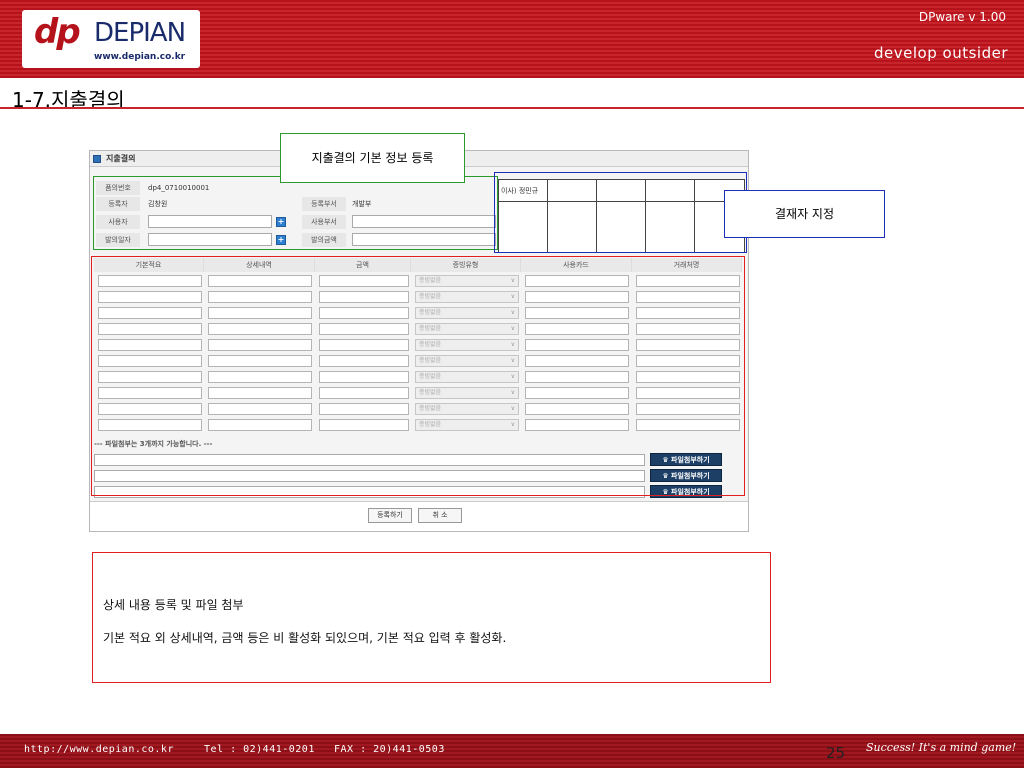 This screenshot has height=768, width=1024. Describe the element at coordinates (424, 239) in the screenshot. I see `amount-input` at that location.